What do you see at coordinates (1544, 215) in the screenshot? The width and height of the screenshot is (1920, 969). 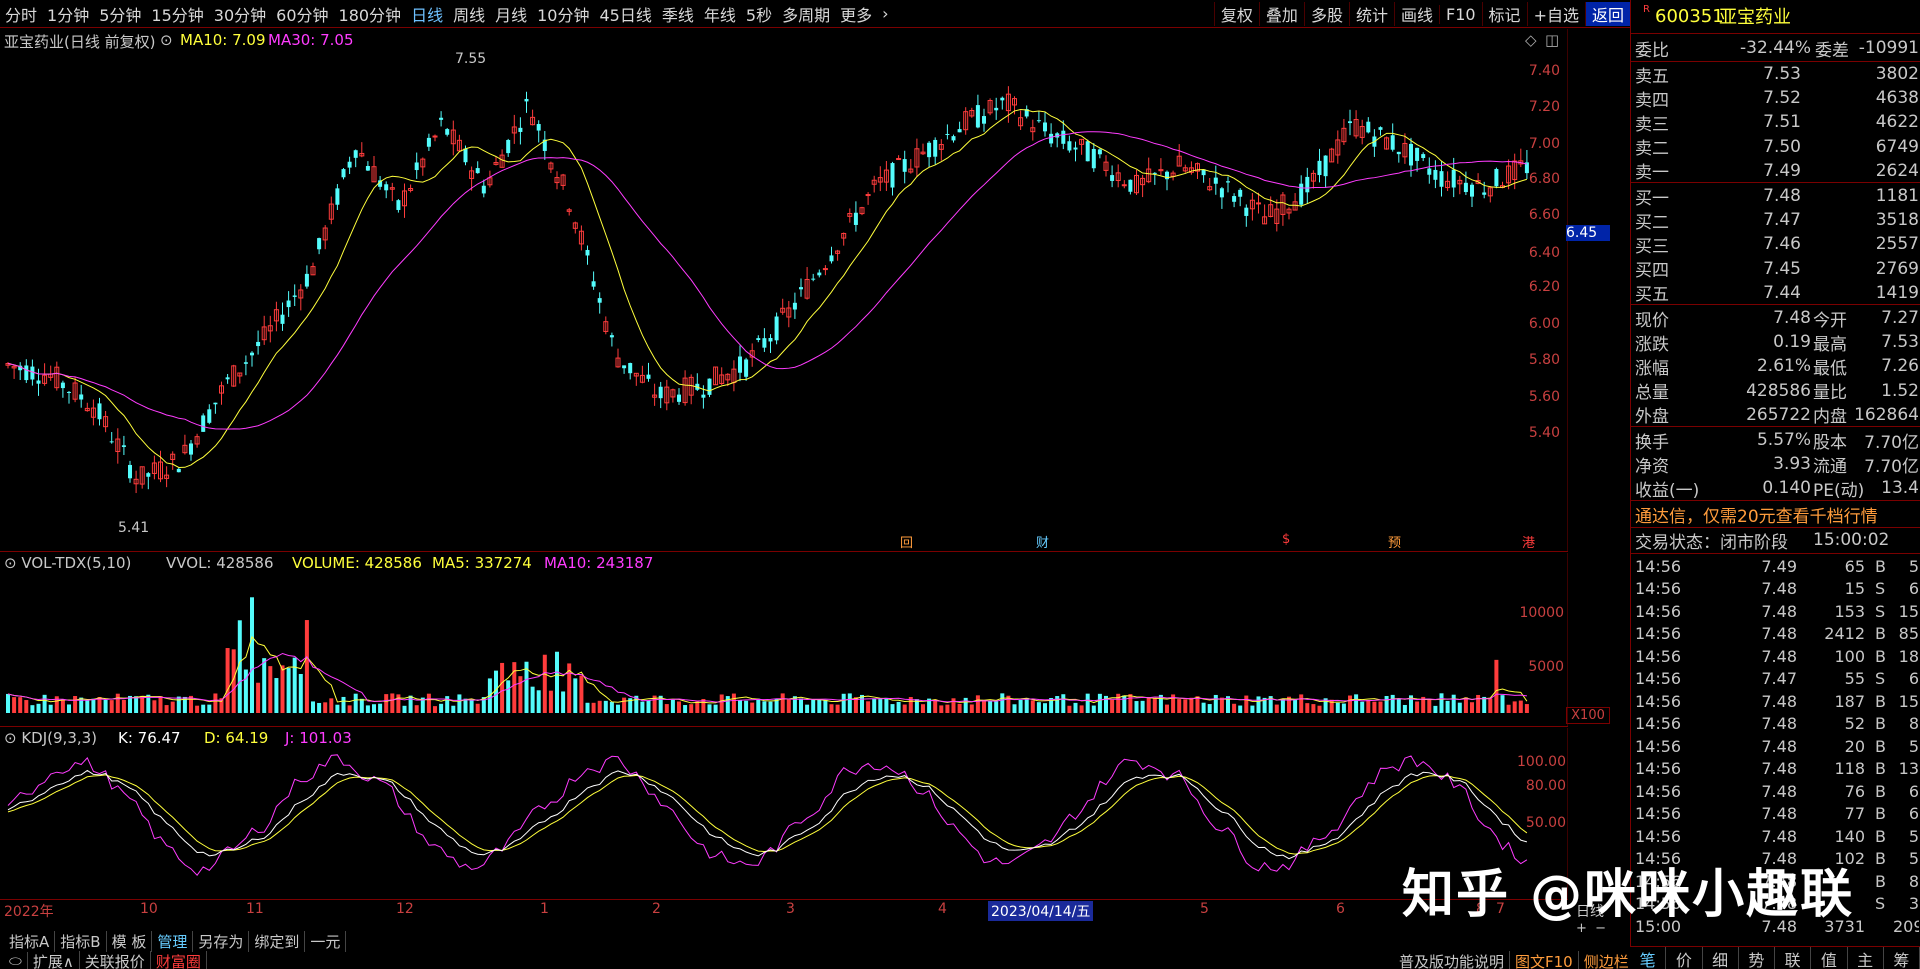 I see `price-axis-label: 6.60` at bounding box center [1544, 215].